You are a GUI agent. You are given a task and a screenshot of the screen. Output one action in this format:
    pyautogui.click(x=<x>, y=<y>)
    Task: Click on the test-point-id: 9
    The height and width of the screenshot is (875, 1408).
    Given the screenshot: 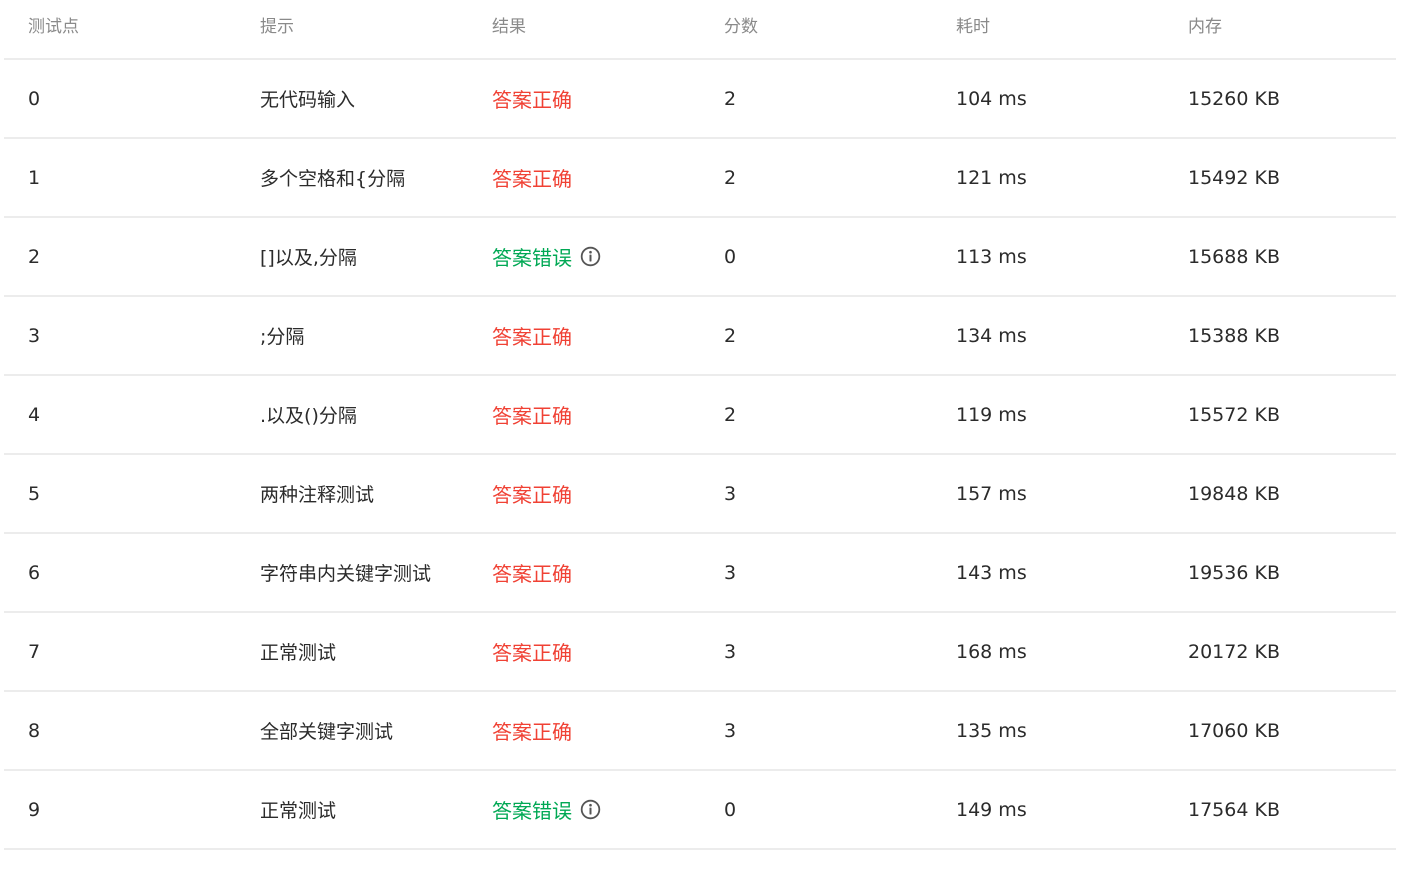 What is the action you would take?
    pyautogui.click(x=34, y=809)
    